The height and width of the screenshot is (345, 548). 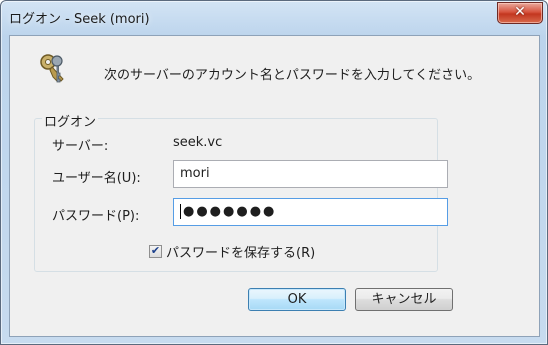 I want to click on username-field: mori, so click(x=310, y=174).